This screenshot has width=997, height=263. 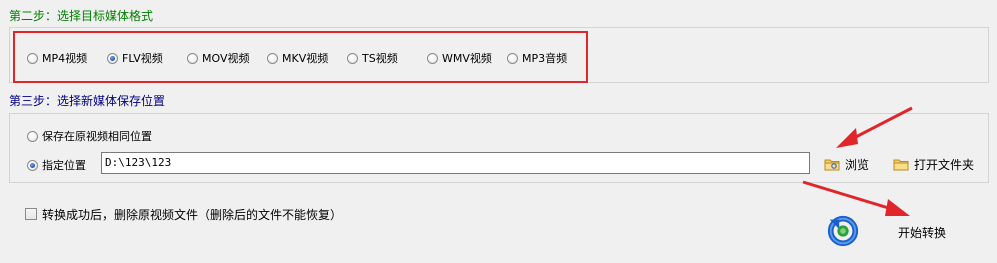 I want to click on format-option-mov: MOV视频, so click(x=218, y=58).